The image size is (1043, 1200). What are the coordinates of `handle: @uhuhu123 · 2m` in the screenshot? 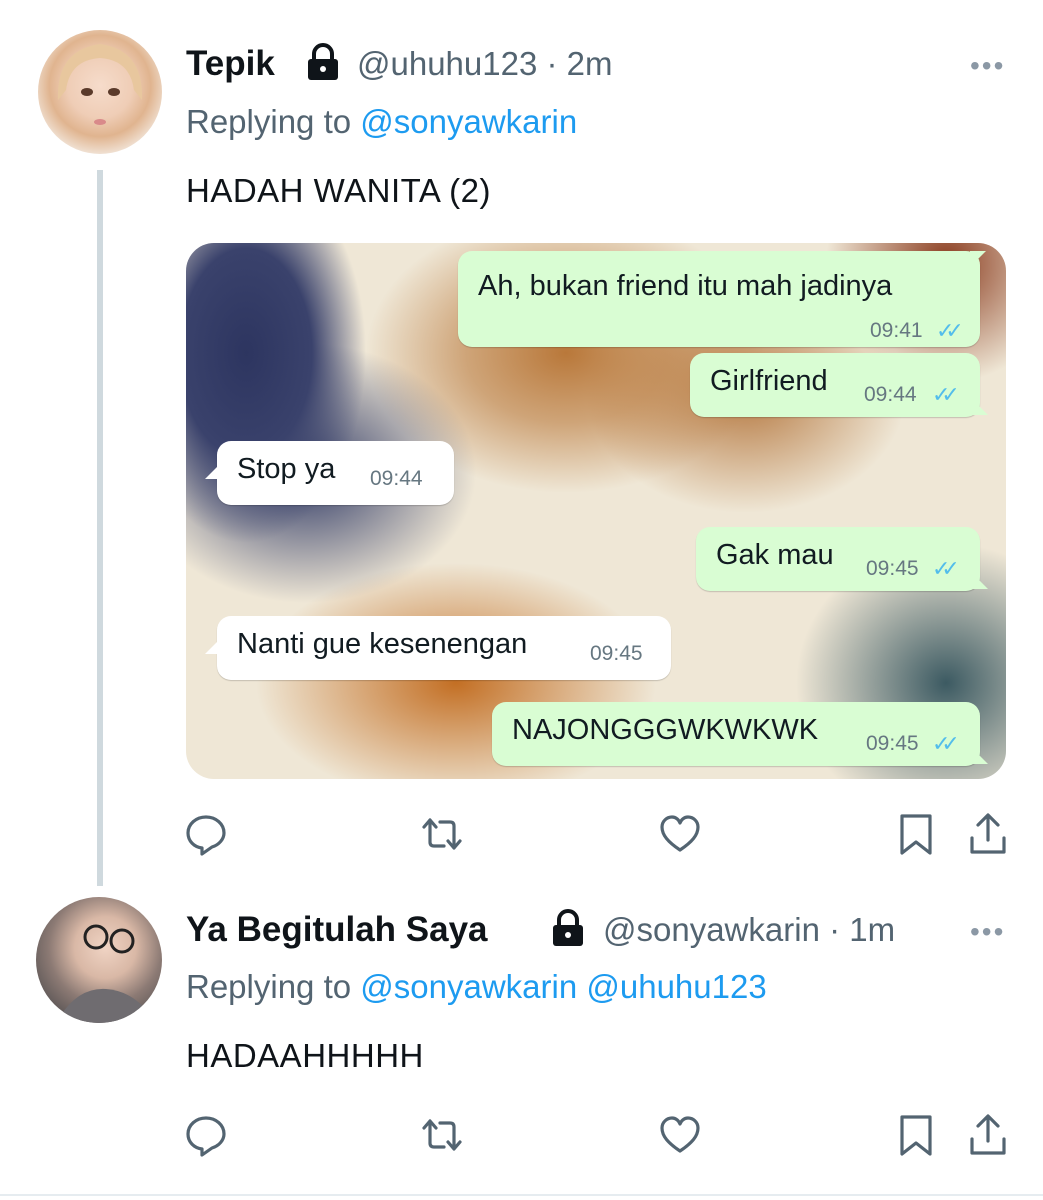 It's located at (485, 64).